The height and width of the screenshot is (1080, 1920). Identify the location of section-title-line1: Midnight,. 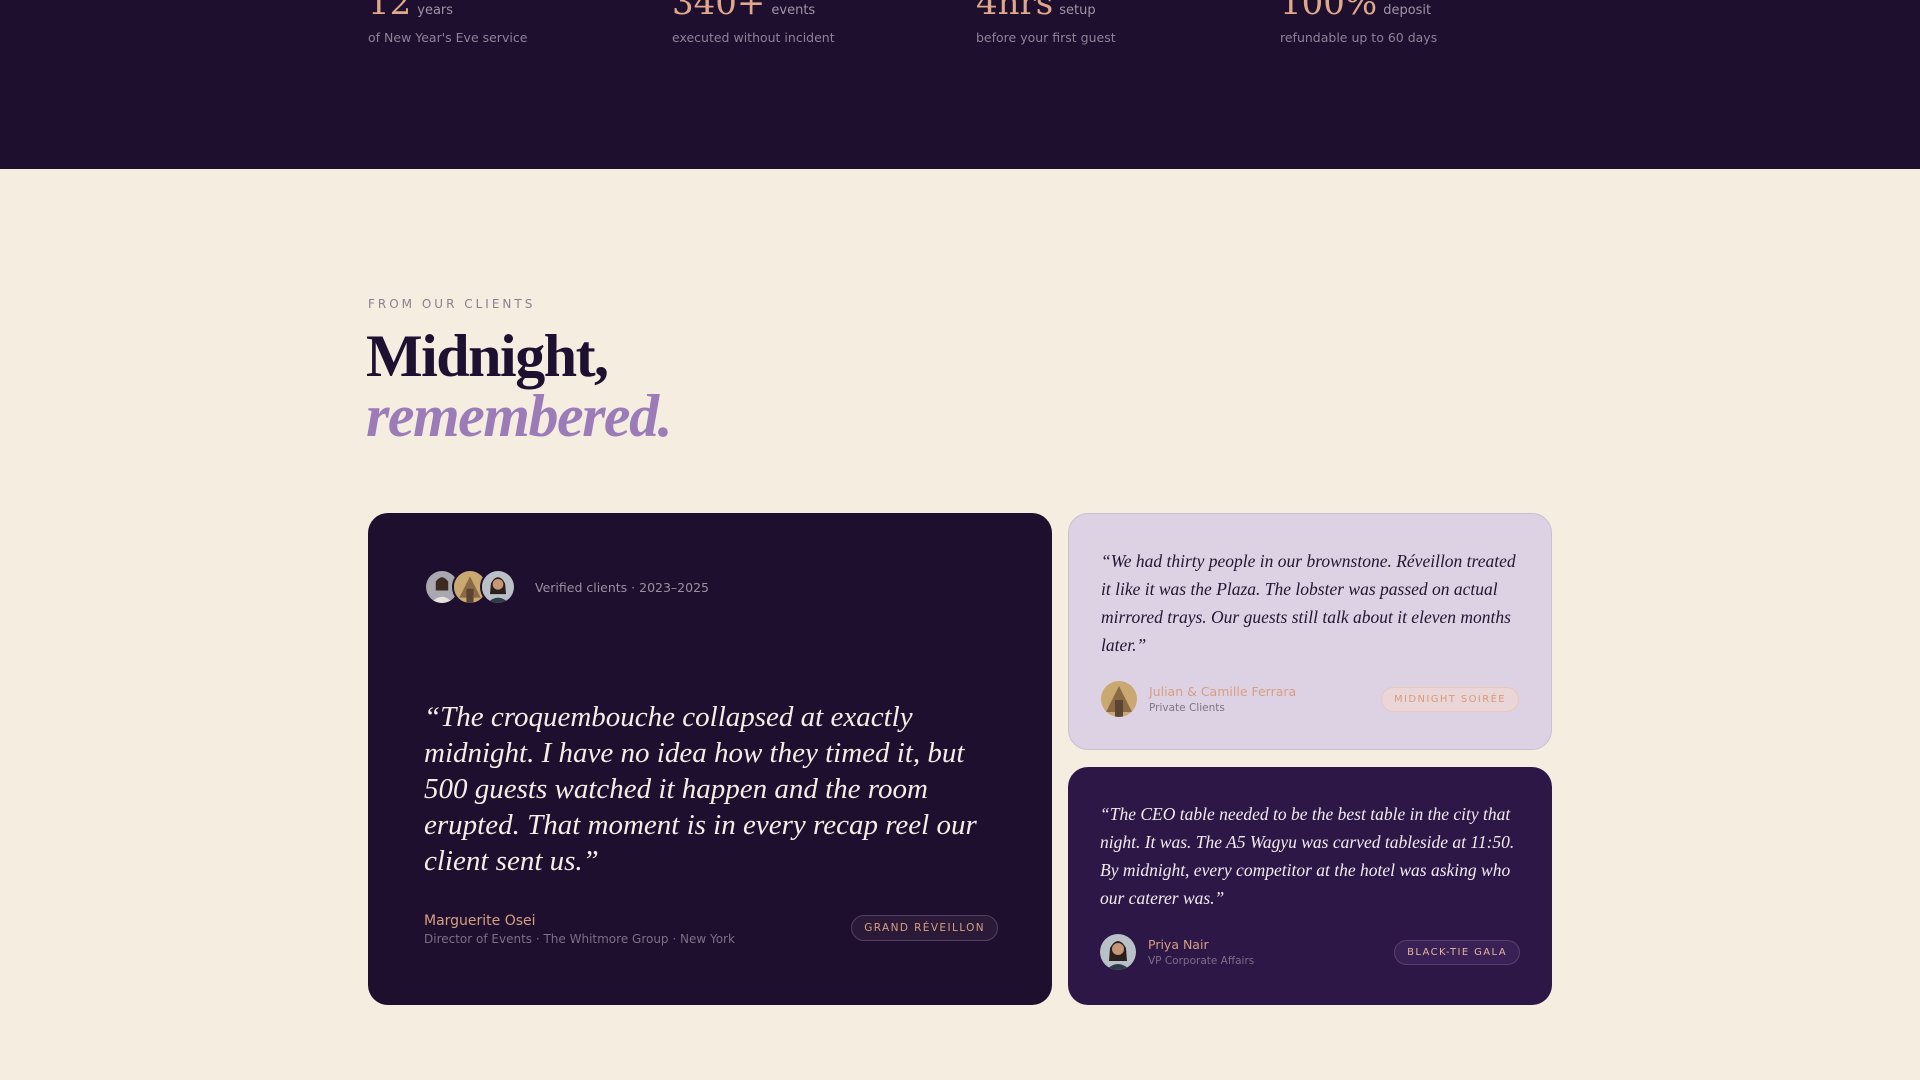
(487, 356).